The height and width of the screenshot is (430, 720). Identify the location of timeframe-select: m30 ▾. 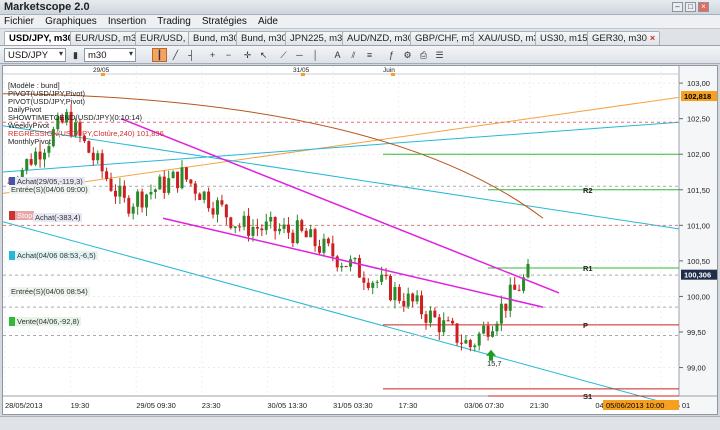
(110, 55).